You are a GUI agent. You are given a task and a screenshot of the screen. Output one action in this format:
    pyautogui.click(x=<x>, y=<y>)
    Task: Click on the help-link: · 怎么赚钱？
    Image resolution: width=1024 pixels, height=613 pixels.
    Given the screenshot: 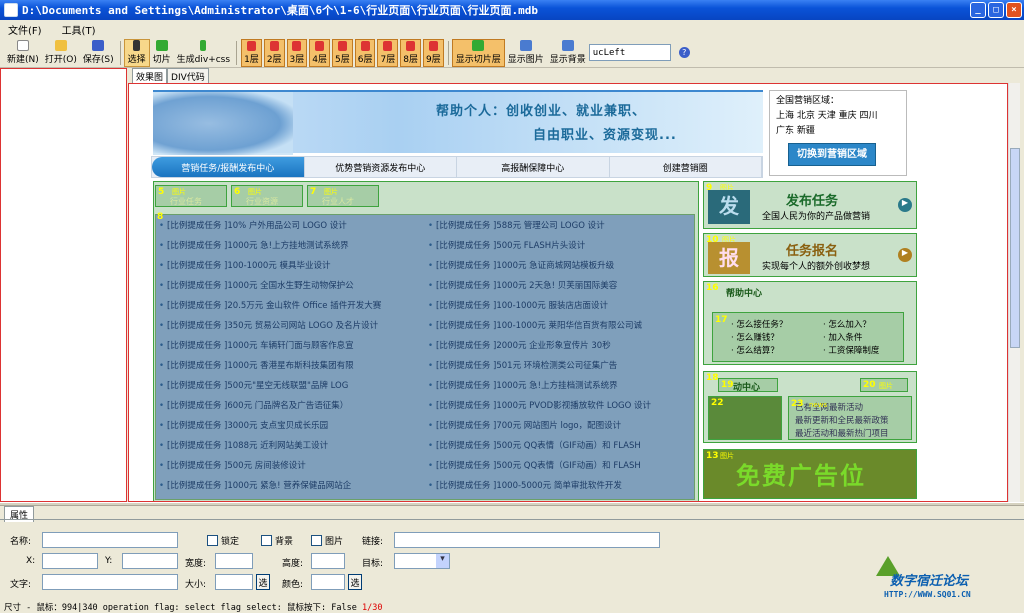 What is the action you would take?
    pyautogui.click(x=777, y=338)
    